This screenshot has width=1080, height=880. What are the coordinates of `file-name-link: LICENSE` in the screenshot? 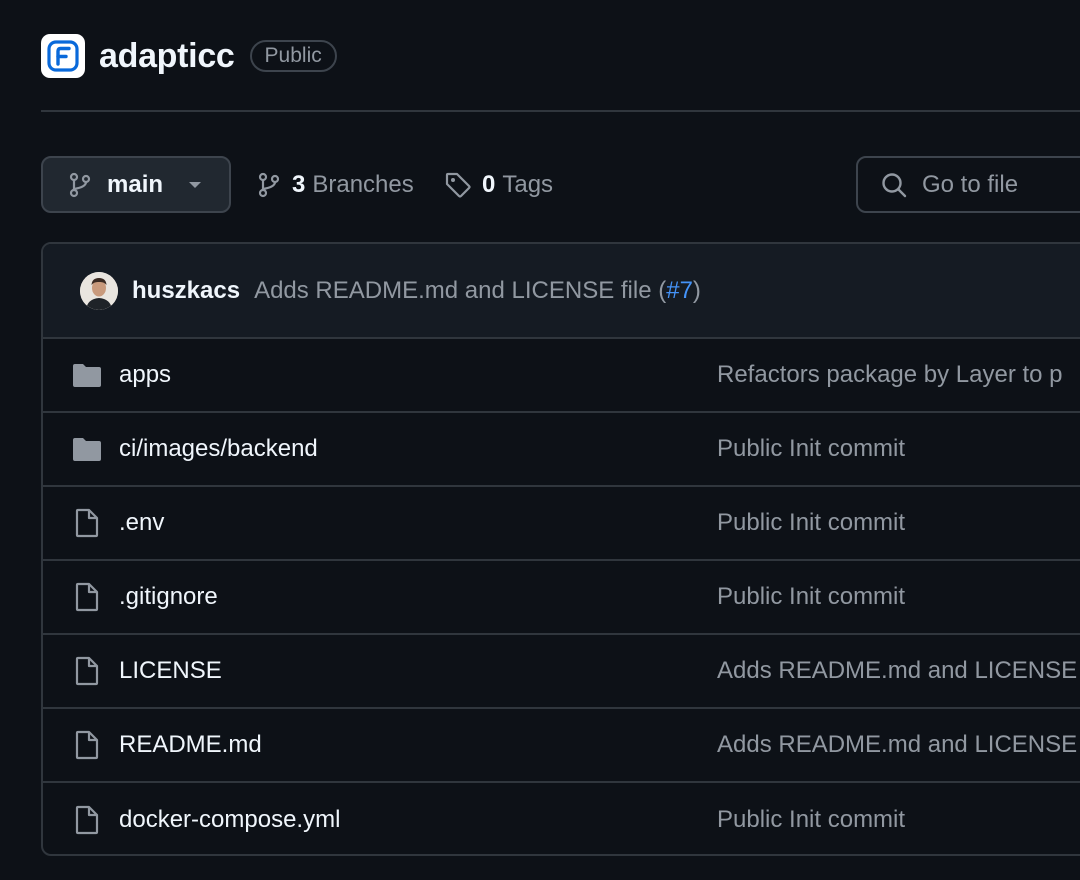 It's located at (170, 671).